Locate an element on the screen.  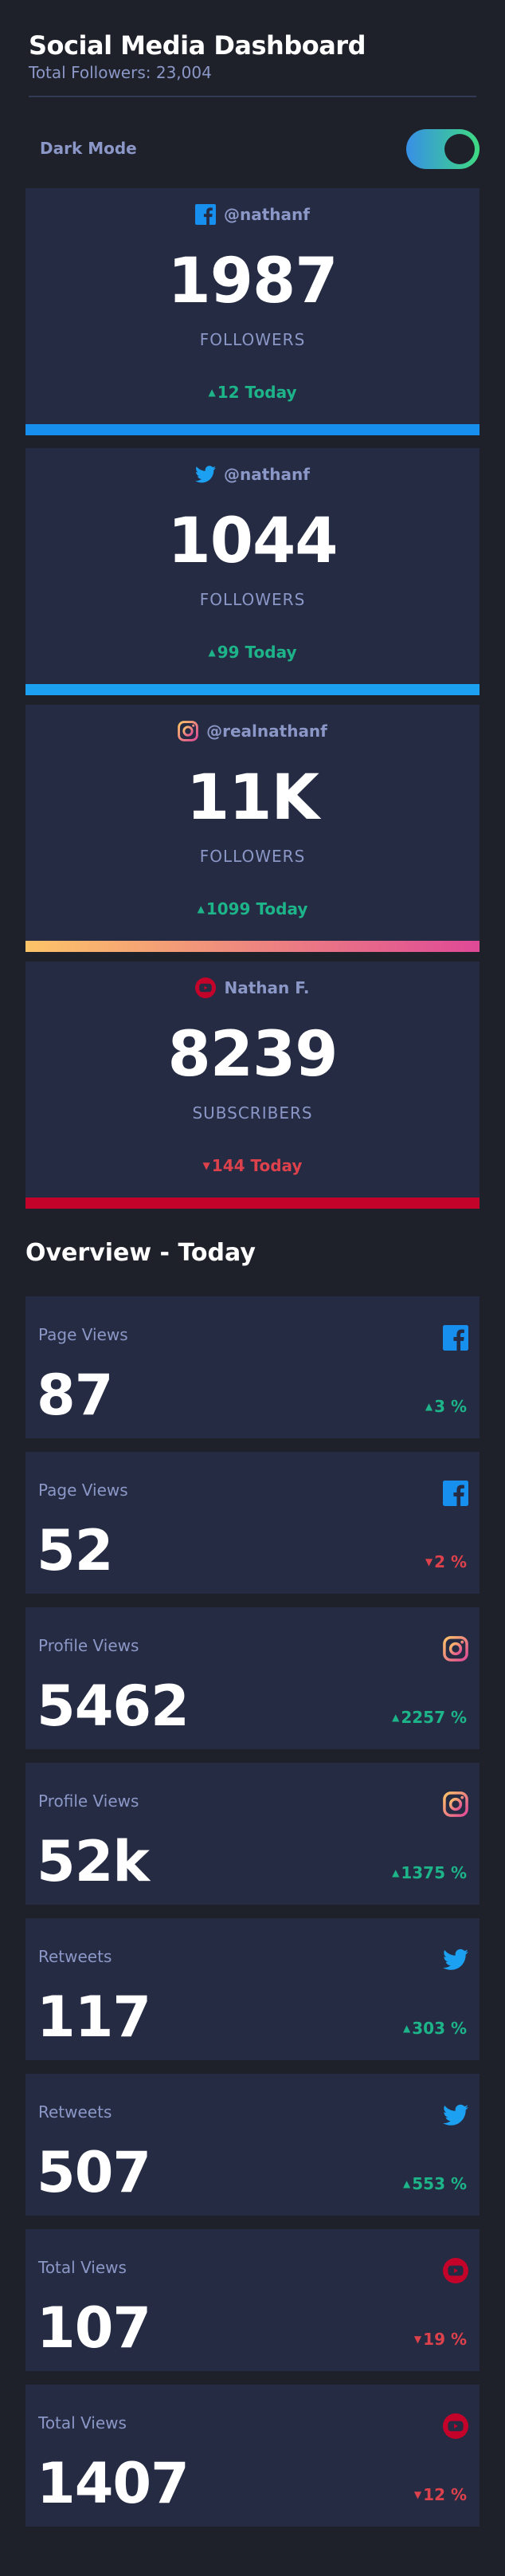
daily-change: ▲ 99 Today is located at coordinates (252, 652).